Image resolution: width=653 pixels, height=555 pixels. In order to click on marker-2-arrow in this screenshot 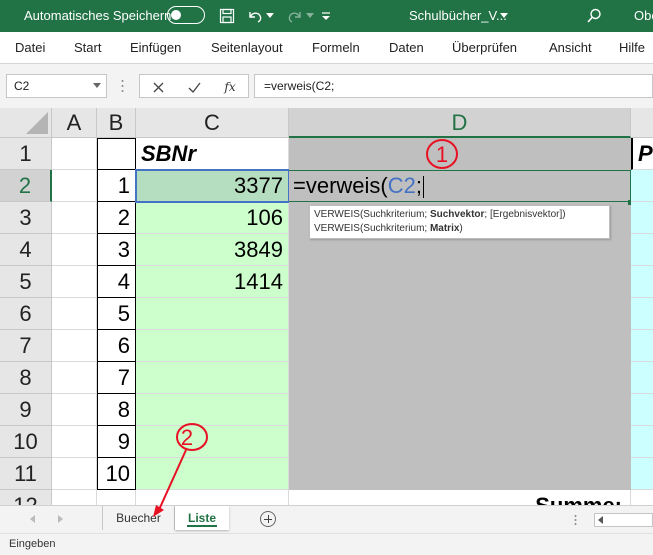, I will do `click(172, 481)`.